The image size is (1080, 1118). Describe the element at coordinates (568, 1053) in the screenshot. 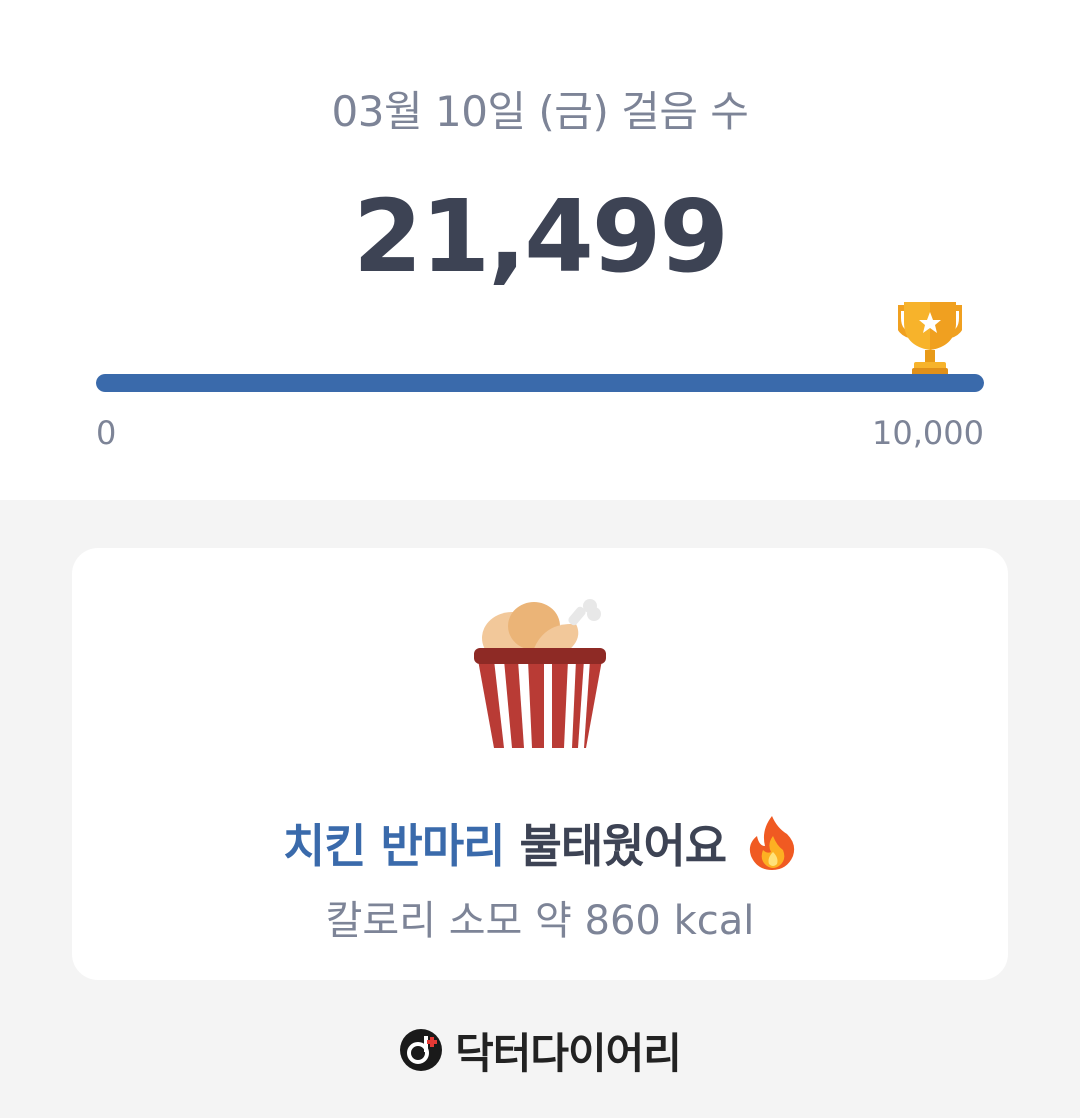

I see `brand-name: 닥터다이어리` at that location.